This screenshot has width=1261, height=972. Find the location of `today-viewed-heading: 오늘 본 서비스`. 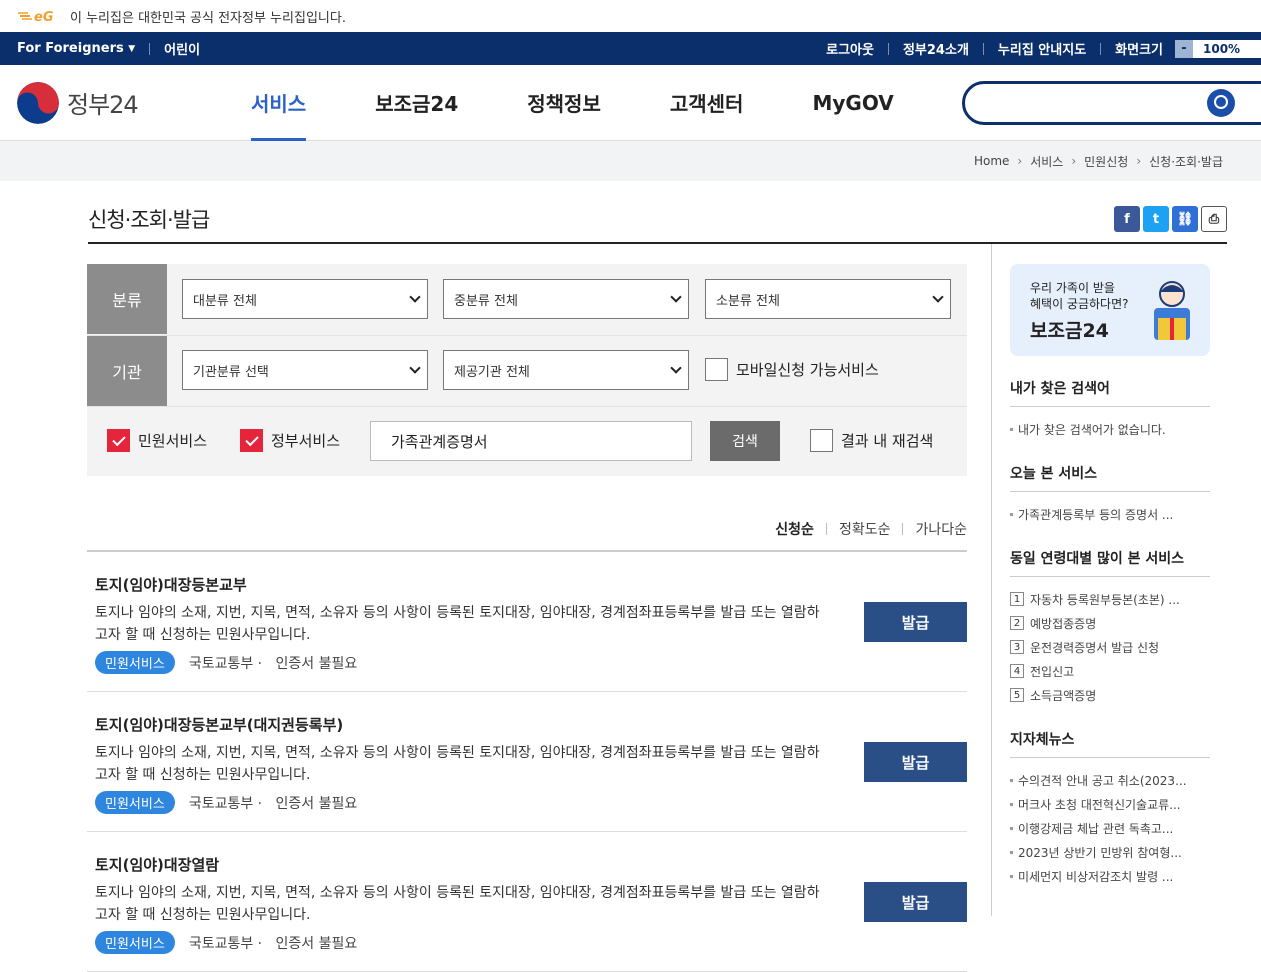

today-viewed-heading: 오늘 본 서비스 is located at coordinates (1110, 477).